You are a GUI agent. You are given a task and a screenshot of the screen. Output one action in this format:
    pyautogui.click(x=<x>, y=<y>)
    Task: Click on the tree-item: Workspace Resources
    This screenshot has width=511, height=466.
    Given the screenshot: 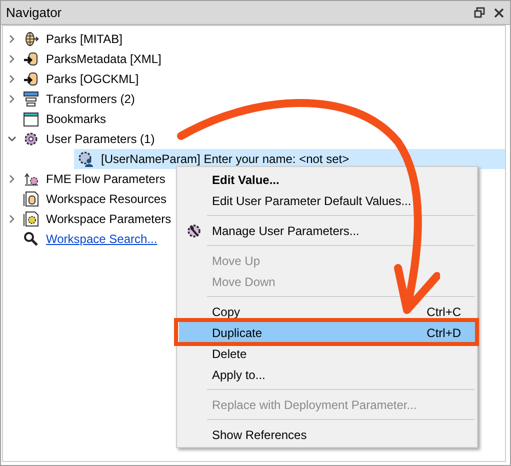 What is the action you would take?
    pyautogui.click(x=106, y=199)
    